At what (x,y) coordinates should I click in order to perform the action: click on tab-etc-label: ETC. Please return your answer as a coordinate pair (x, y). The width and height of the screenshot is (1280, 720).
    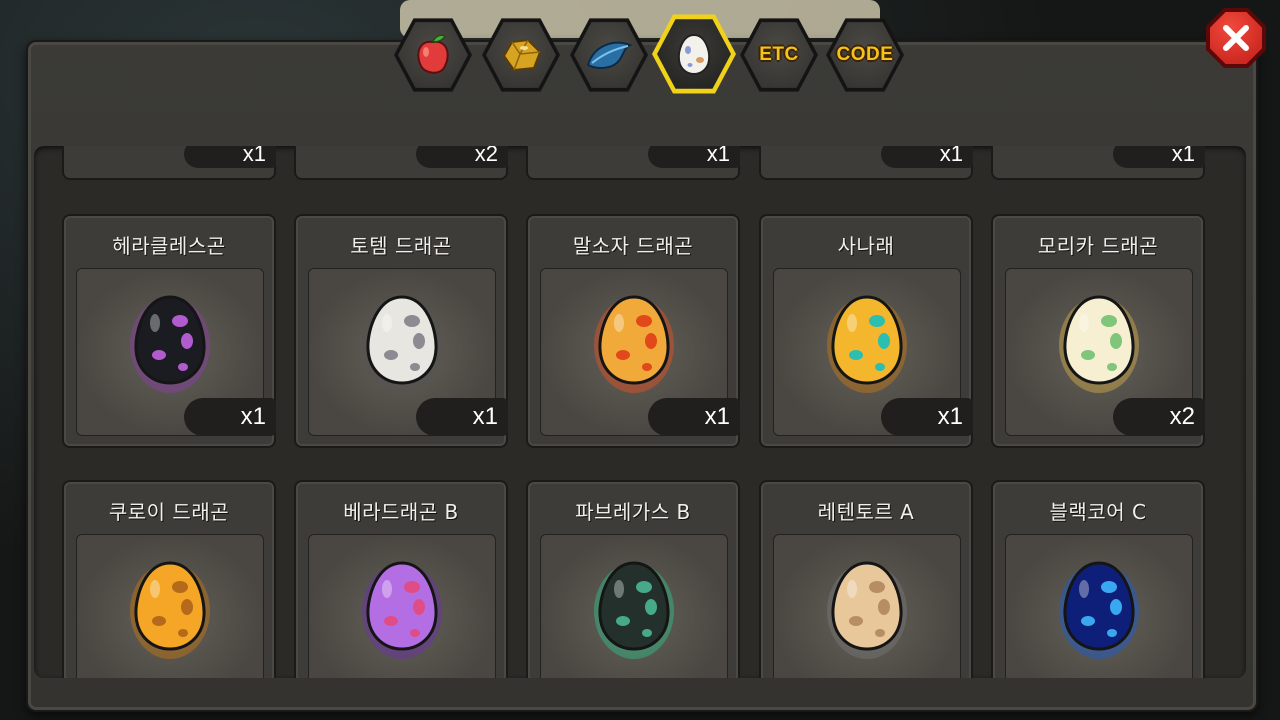
    Looking at the image, I should click on (779, 54).